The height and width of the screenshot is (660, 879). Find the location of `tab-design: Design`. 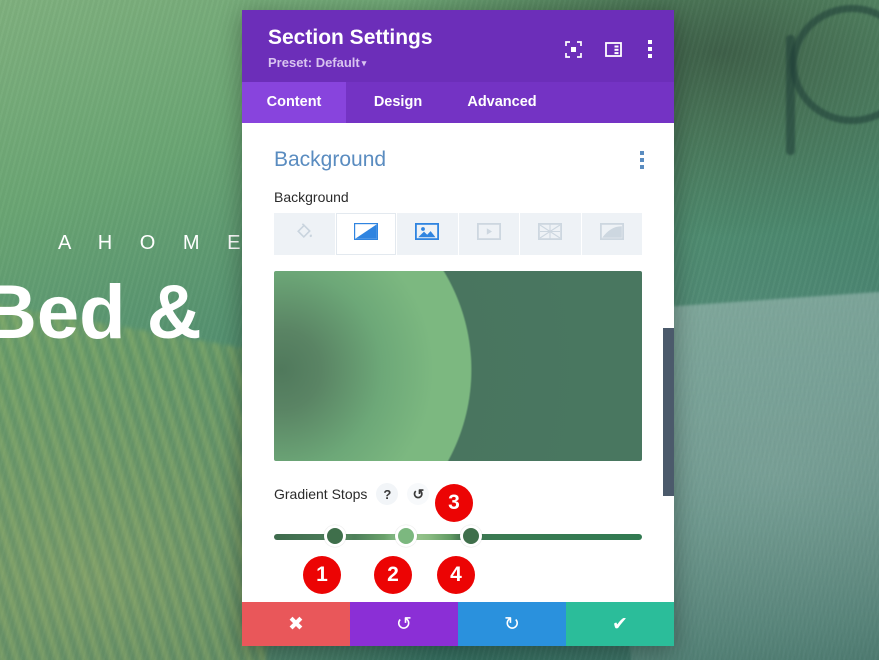

tab-design: Design is located at coordinates (398, 102).